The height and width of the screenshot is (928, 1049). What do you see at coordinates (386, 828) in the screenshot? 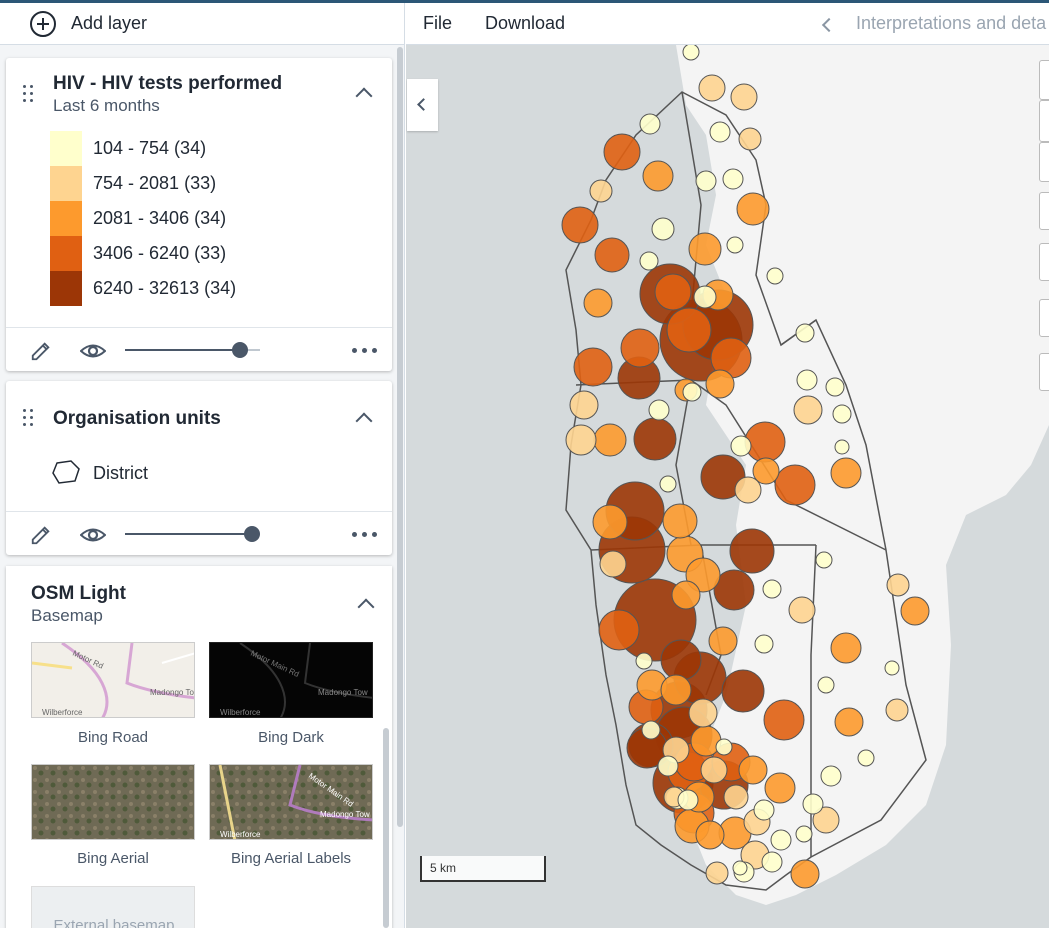
I see `basemap-scrollbar` at bounding box center [386, 828].